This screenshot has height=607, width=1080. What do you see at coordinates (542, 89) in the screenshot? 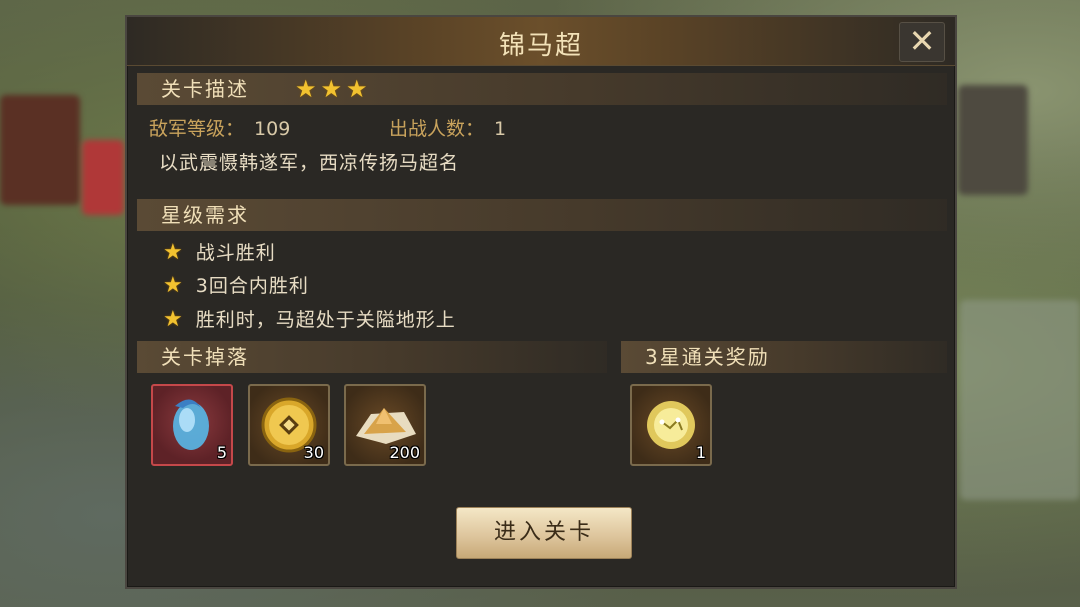
I see `stage-desc-header: 关卡描述 ★★★` at bounding box center [542, 89].